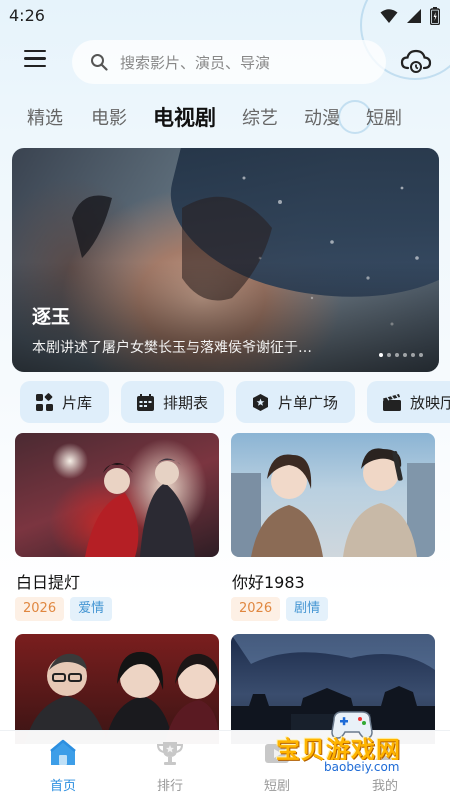  I want to click on genre-tag: 剧情, so click(307, 609).